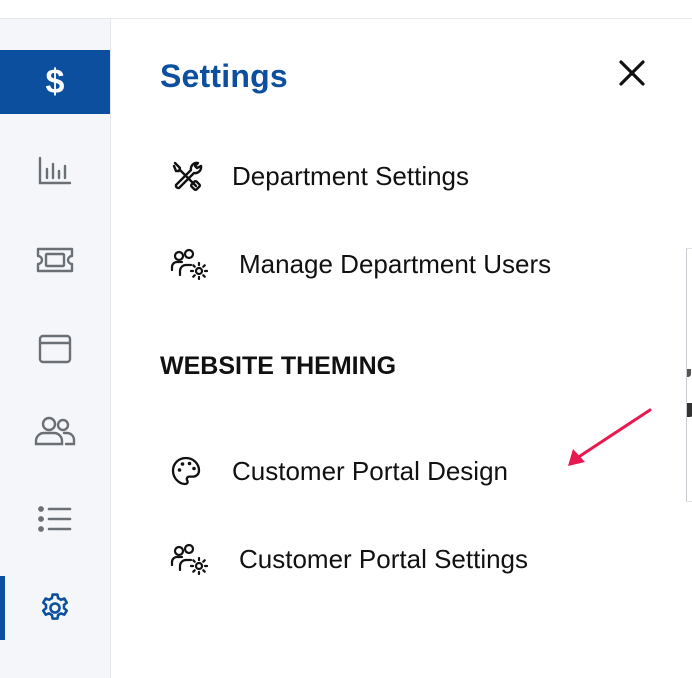 This screenshot has height=678, width=692. What do you see at coordinates (351, 175) in the screenshot?
I see `menu-item-label: Department Settings` at bounding box center [351, 175].